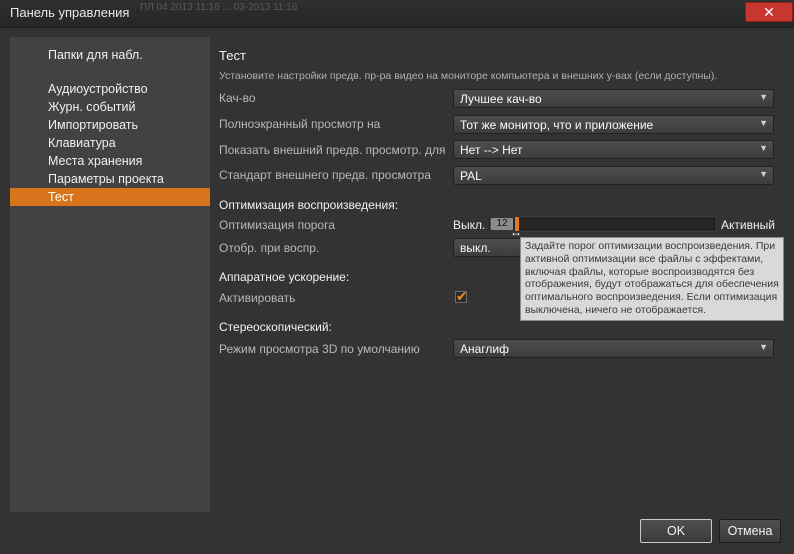 This screenshot has width=794, height=554. Describe the element at coordinates (475, 248) in the screenshot. I see `display-playback-value: выкл.` at that location.